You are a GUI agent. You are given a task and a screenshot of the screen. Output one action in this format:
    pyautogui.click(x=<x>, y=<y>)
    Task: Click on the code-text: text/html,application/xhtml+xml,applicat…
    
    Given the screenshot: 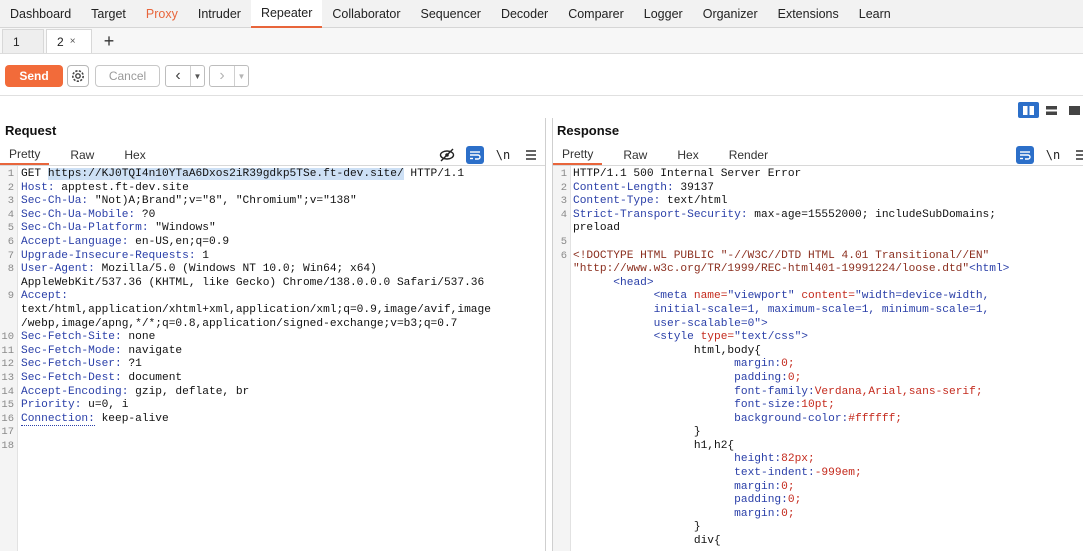 What is the action you would take?
    pyautogui.click(x=256, y=311)
    